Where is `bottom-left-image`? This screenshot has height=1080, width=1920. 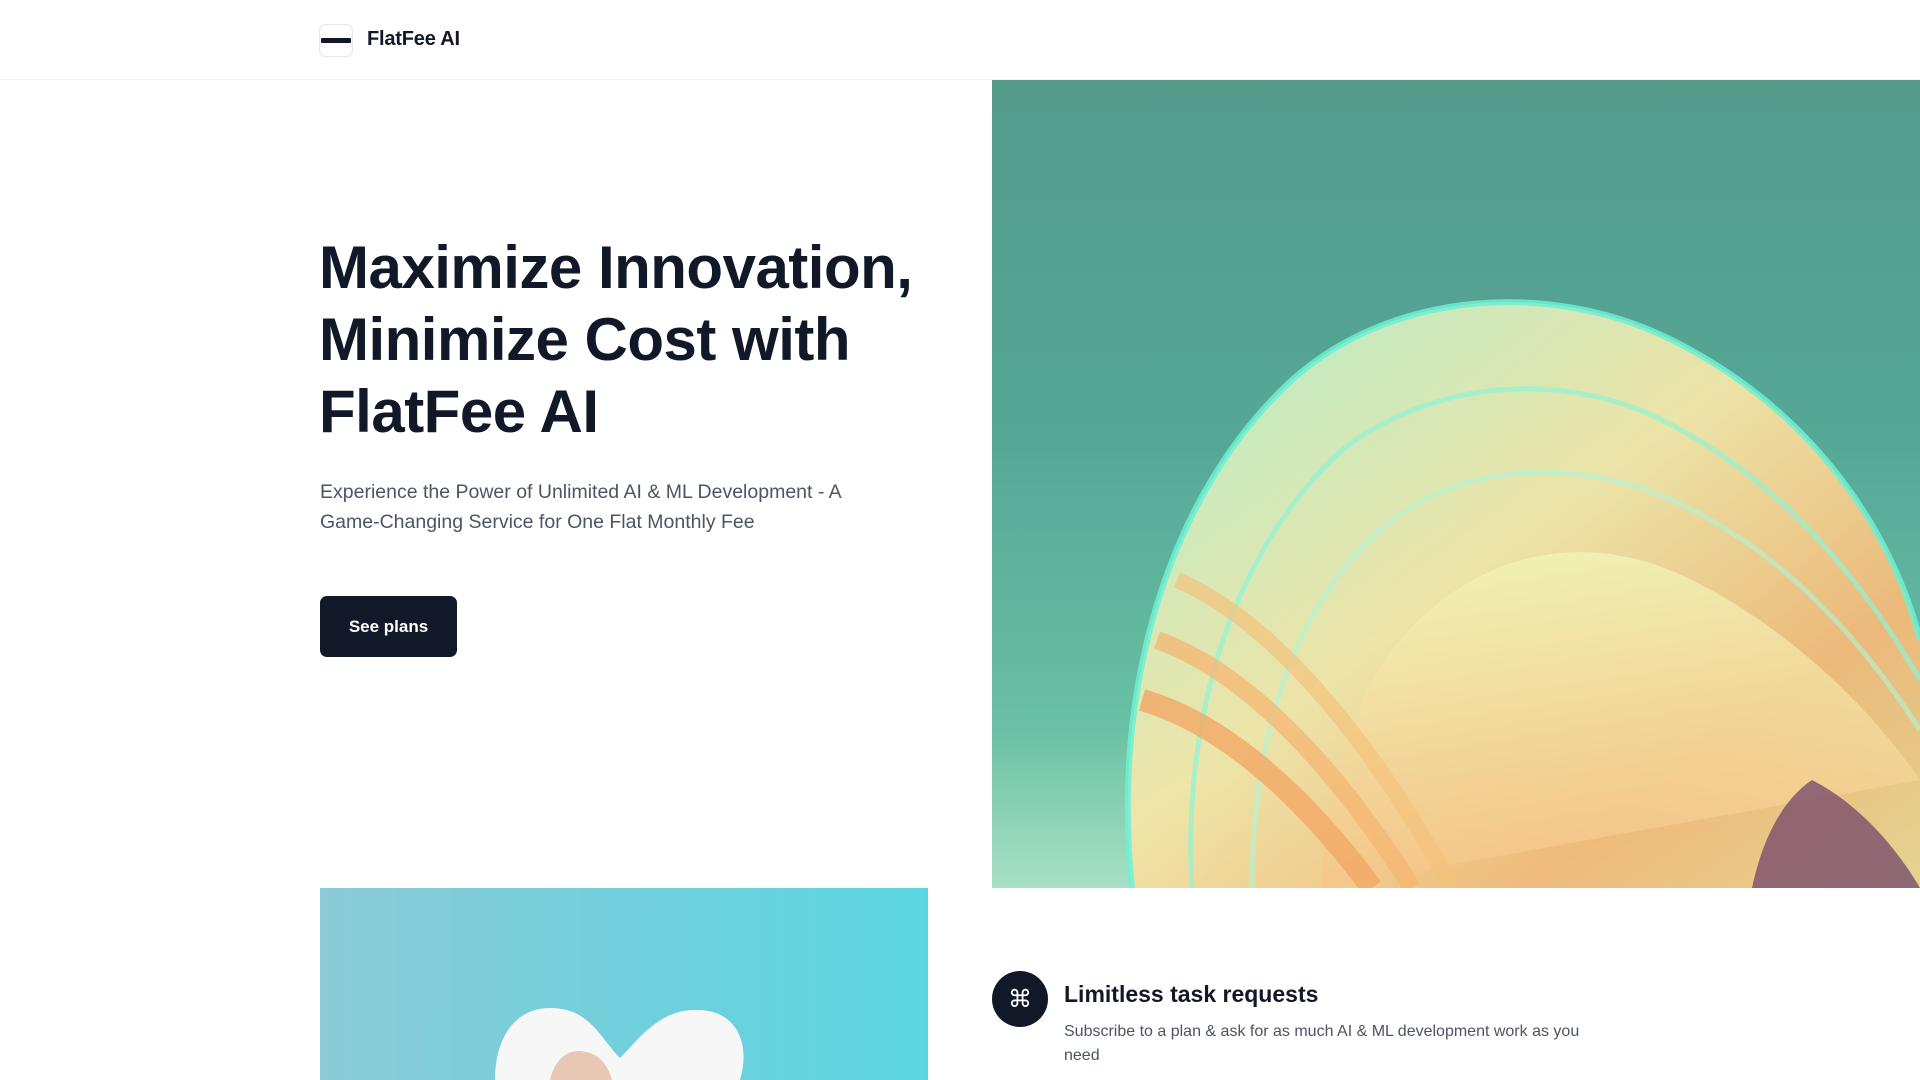 bottom-left-image is located at coordinates (624, 984).